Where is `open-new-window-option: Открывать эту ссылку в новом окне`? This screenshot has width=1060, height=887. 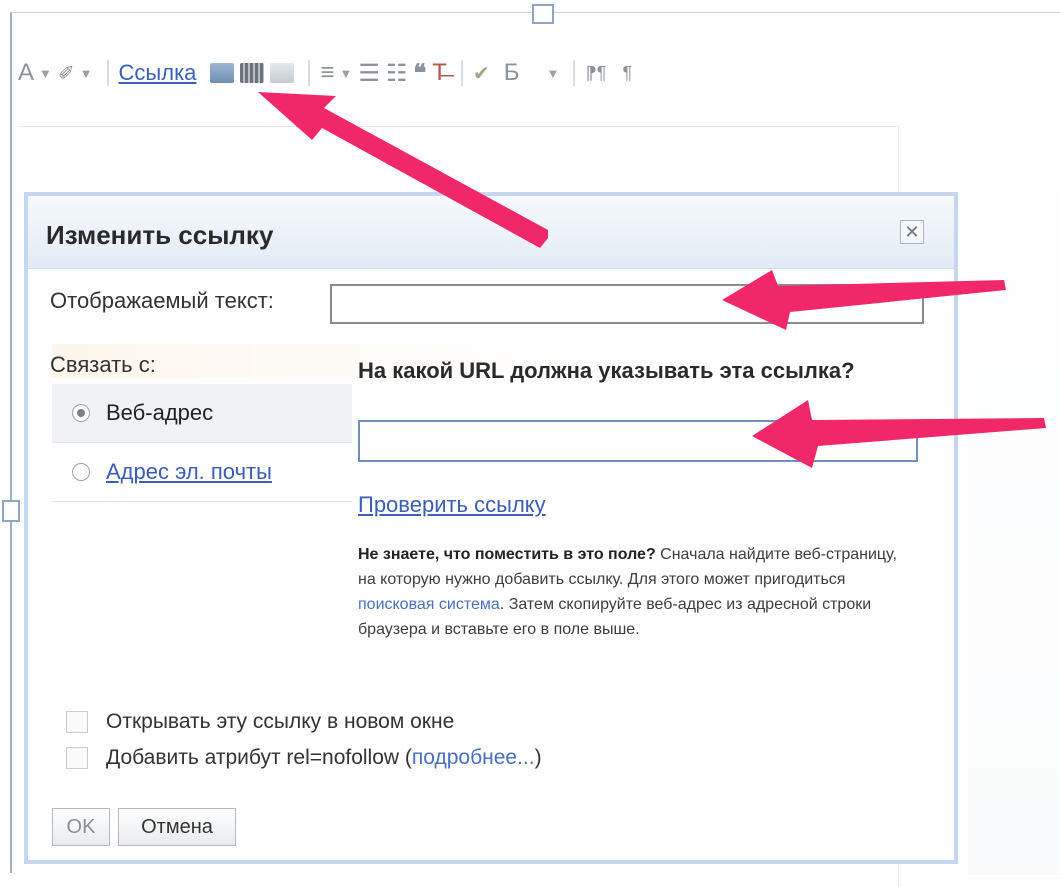 open-new-window-option: Открывать эту ссылку в новом окне is located at coordinates (260, 722).